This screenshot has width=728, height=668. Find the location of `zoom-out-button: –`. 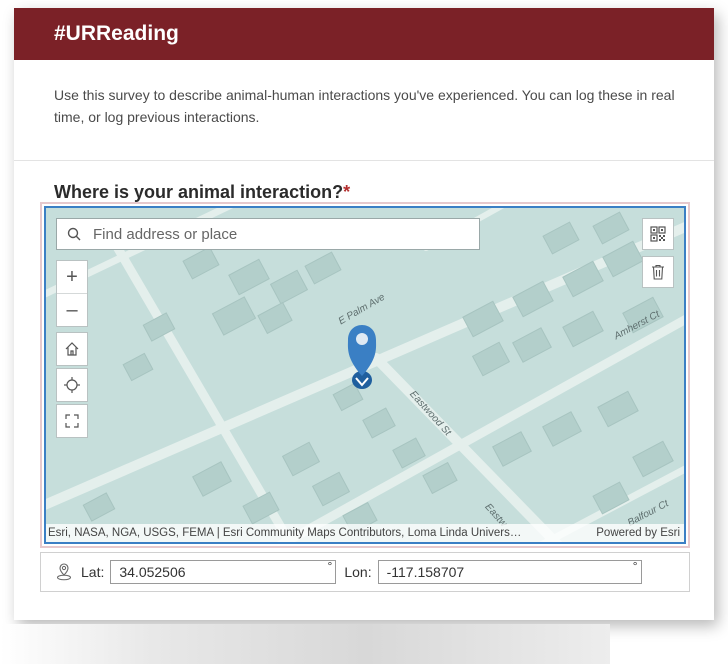

zoom-out-button: – is located at coordinates (72, 309).